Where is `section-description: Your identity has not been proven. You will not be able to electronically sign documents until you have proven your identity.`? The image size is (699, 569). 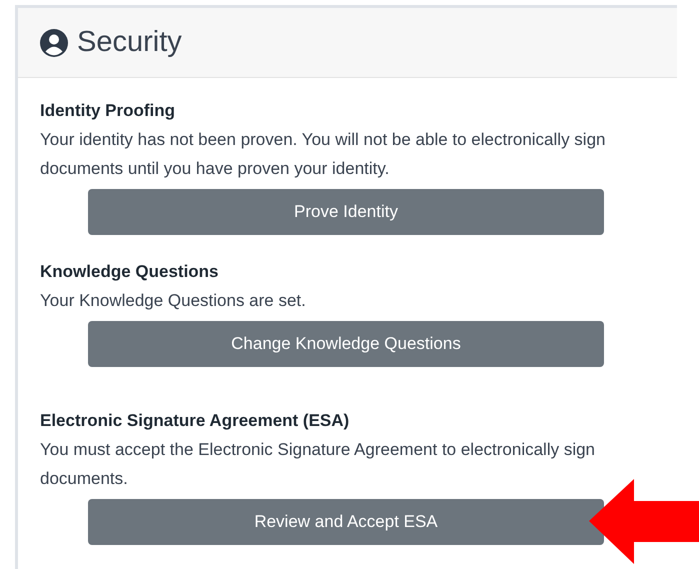 section-description: Your identity has not been proven. You will not be able to electronically sign documents until you have proven your identity. is located at coordinates (323, 154).